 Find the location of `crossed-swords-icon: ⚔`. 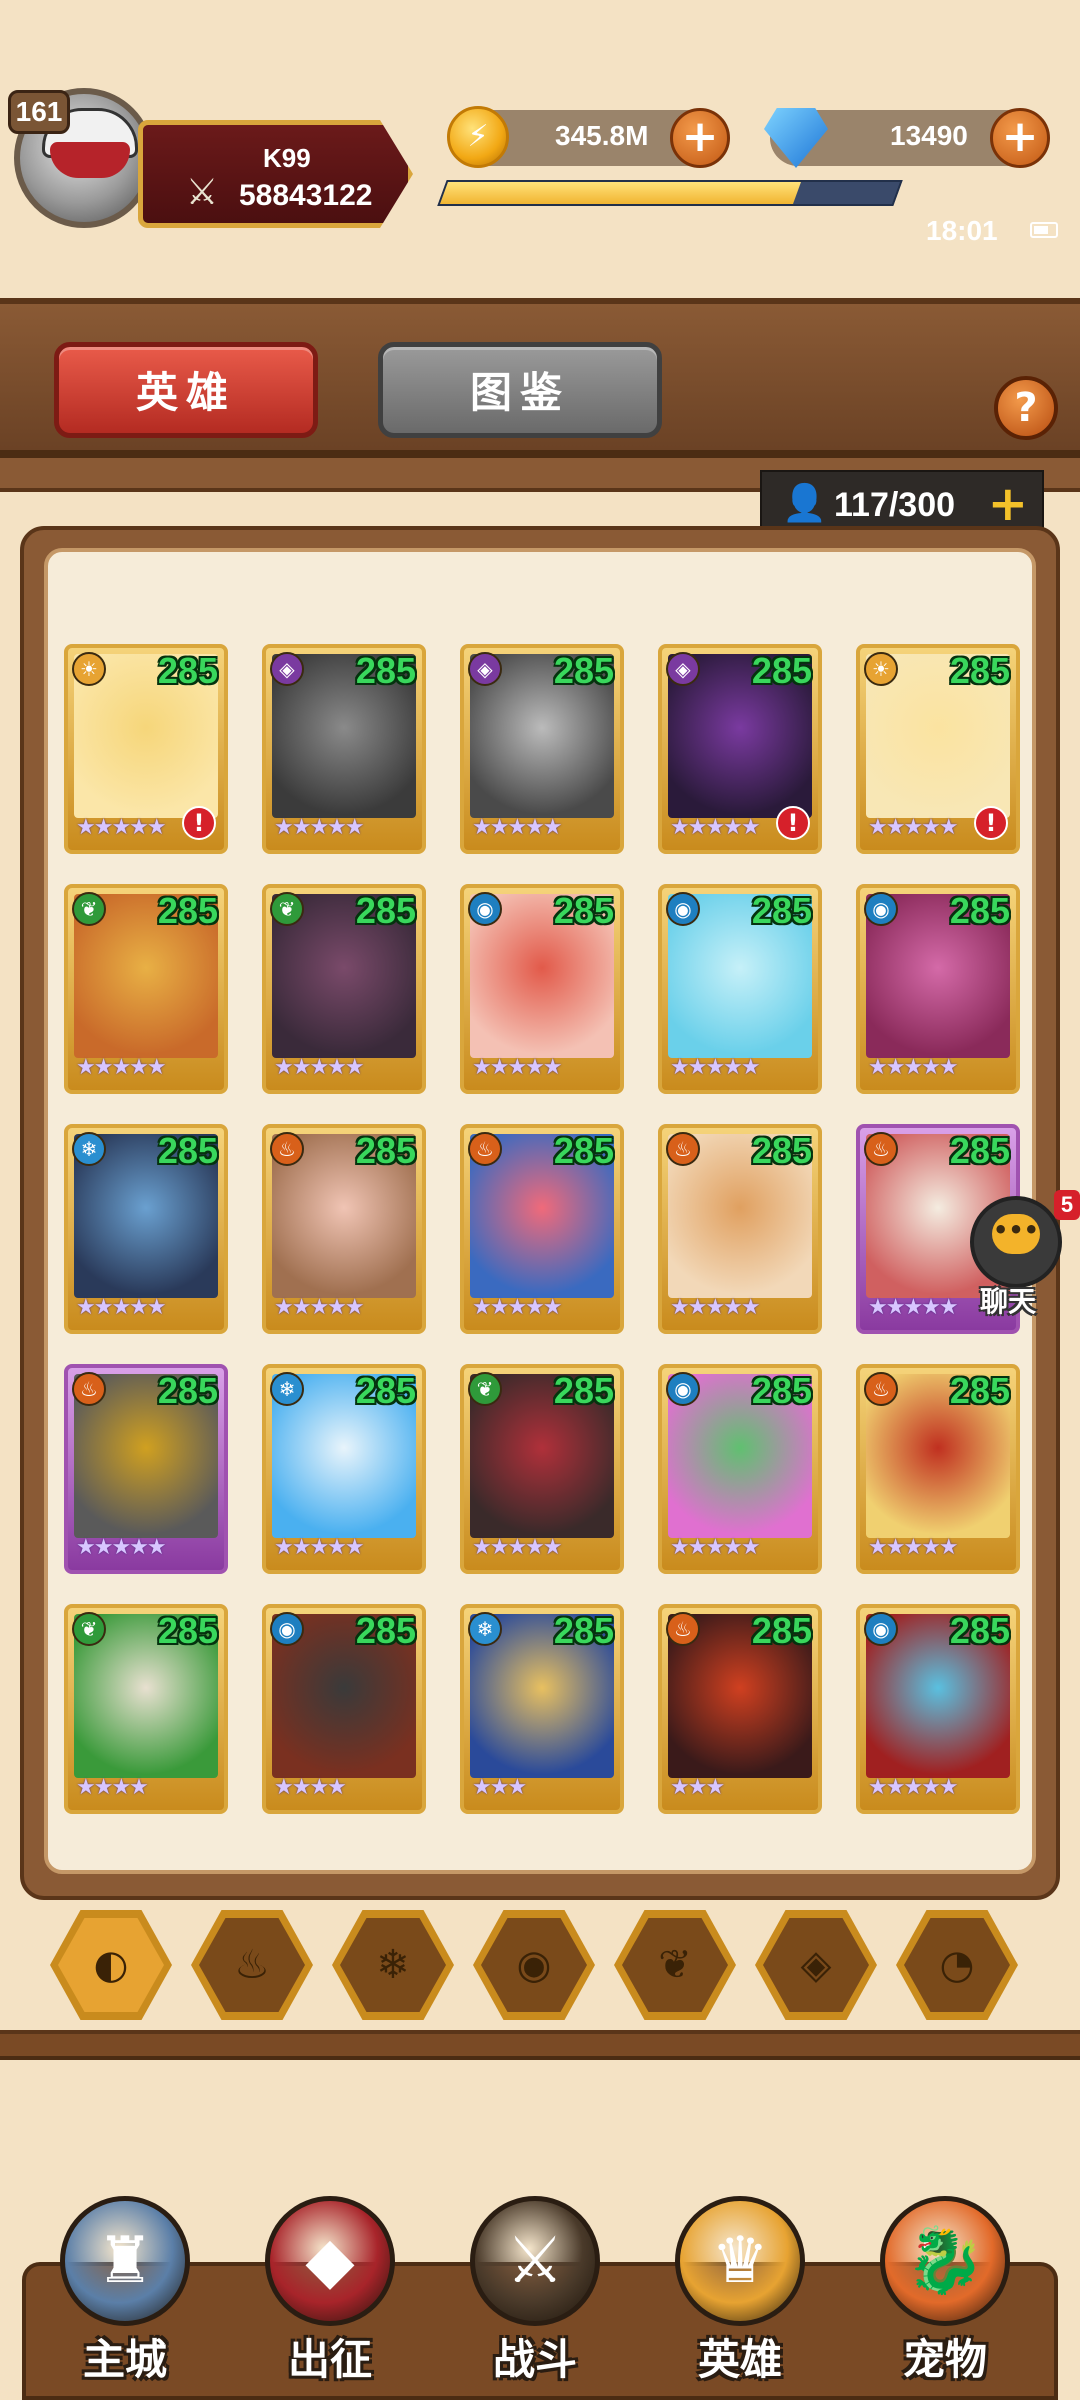

crossed-swords-icon: ⚔ is located at coordinates (202, 192).